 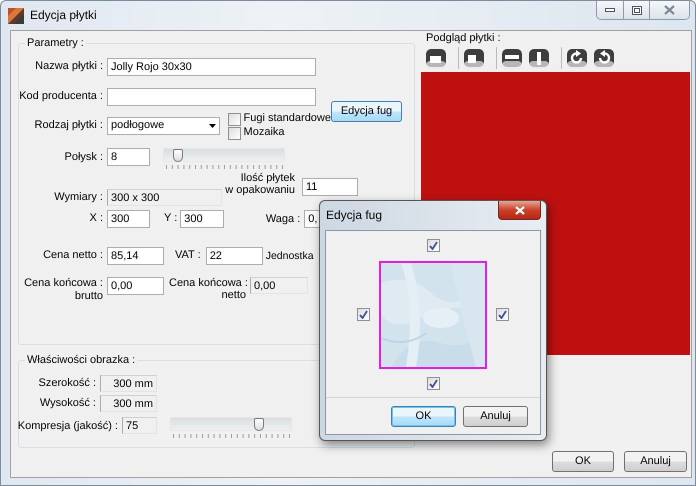 I want to click on field-label: Szerokość :, so click(x=67, y=383).